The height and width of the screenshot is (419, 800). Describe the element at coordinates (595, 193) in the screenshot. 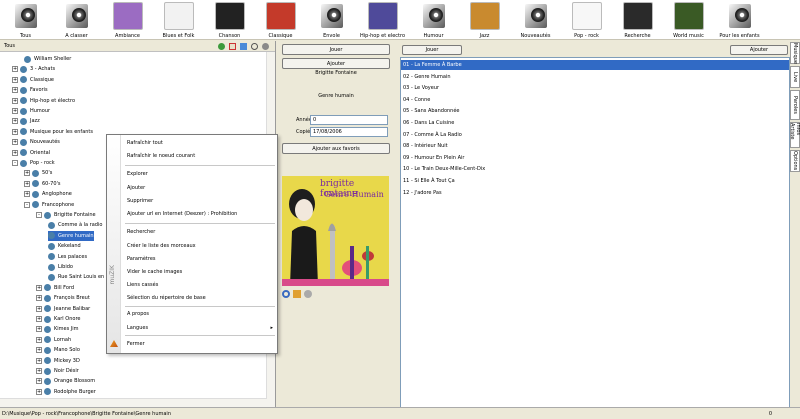

I see `track-row: 12 - J'adore Pas` at that location.